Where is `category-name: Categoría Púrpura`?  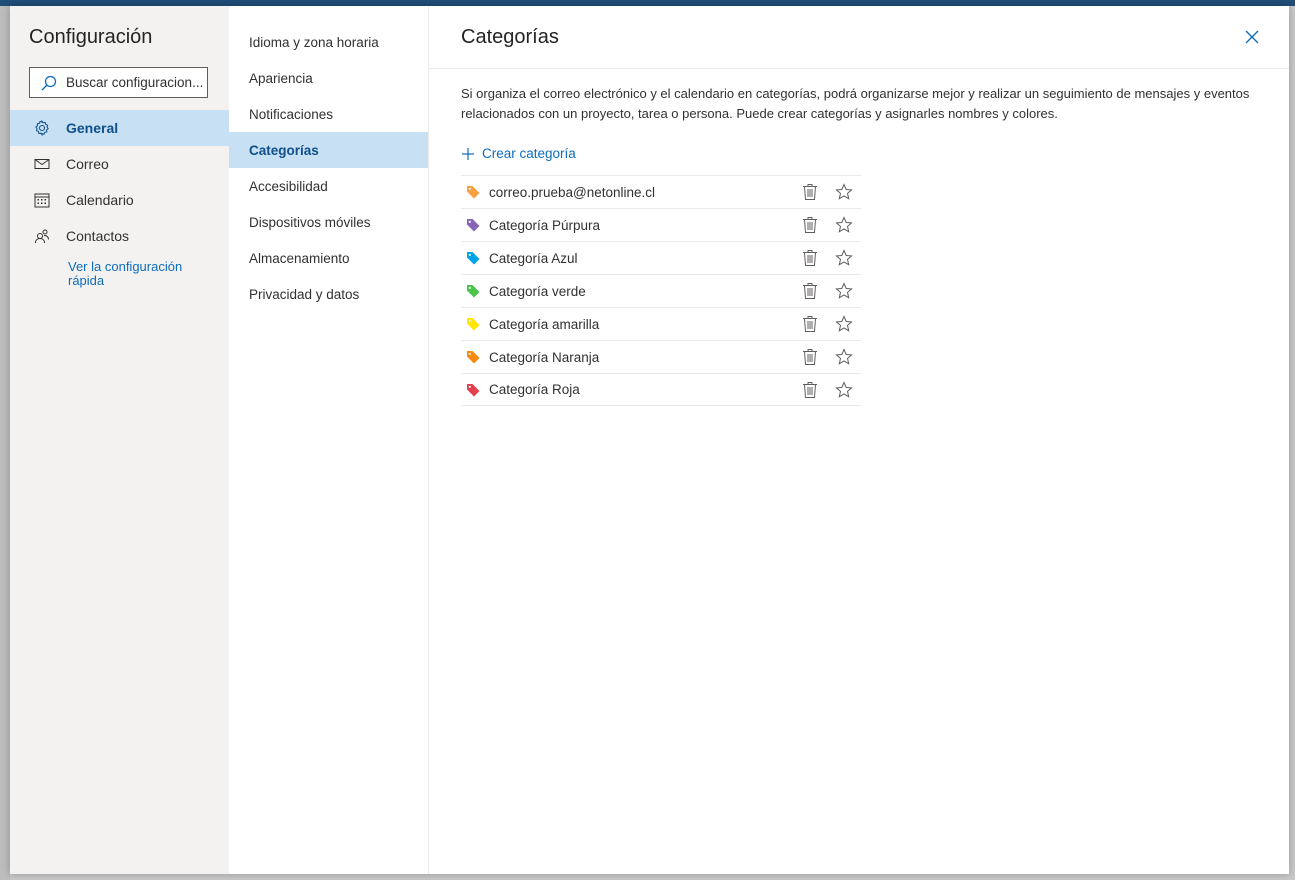
category-name: Categoría Púrpura is located at coordinates (545, 225).